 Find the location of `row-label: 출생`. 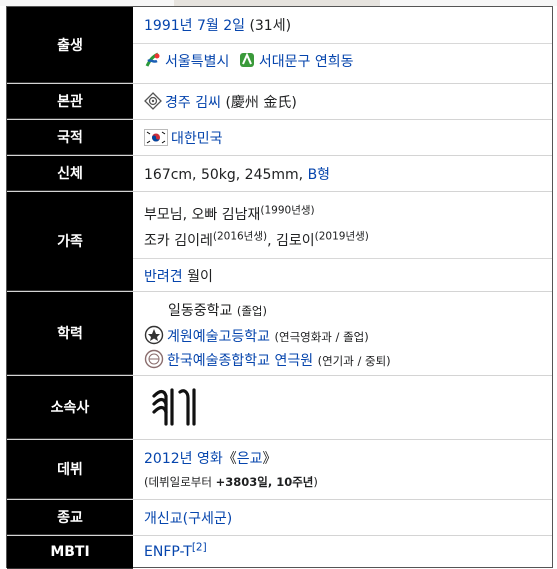

row-label: 출생 is located at coordinates (70, 45).